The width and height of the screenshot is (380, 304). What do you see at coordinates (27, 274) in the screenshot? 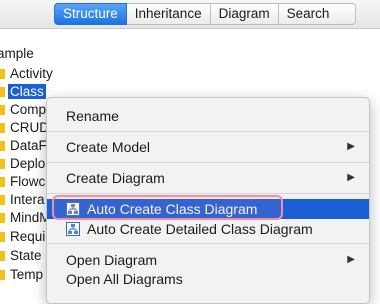
I see `tree-item-label: Temp` at bounding box center [27, 274].